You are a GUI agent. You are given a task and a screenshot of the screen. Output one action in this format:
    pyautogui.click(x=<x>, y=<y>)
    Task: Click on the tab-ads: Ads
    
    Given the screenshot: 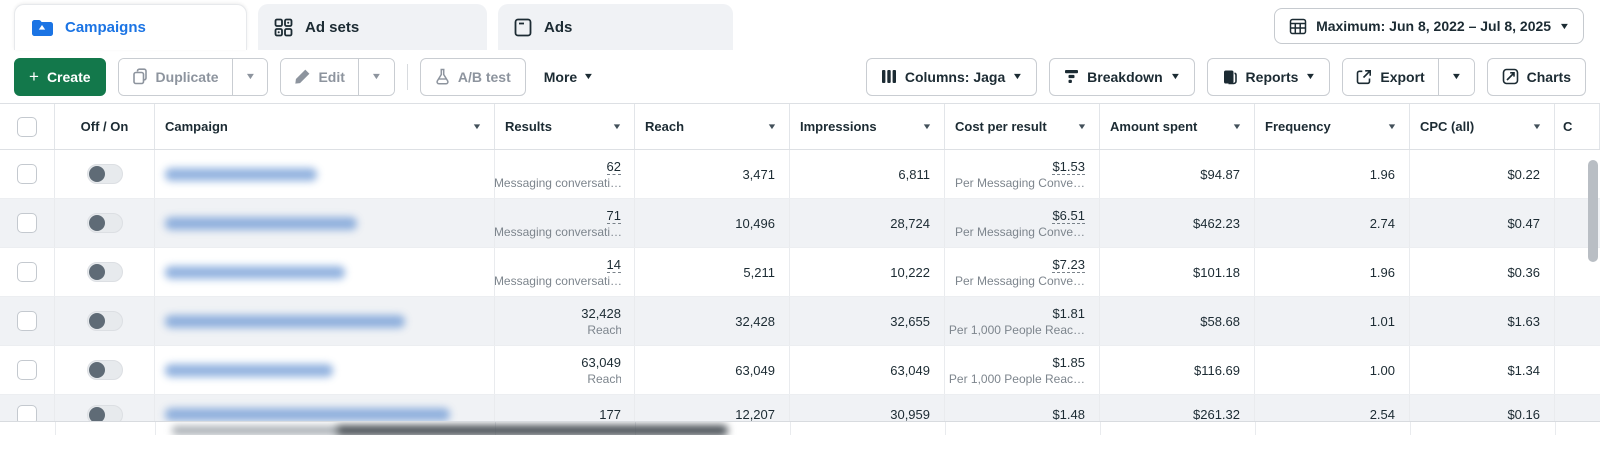 What is the action you would take?
    pyautogui.click(x=615, y=27)
    